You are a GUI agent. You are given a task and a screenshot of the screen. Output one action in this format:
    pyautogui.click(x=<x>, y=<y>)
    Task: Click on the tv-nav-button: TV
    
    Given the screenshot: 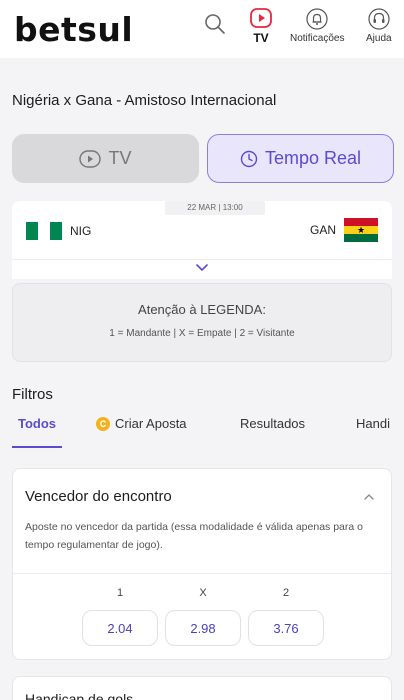 What is the action you would take?
    pyautogui.click(x=261, y=26)
    